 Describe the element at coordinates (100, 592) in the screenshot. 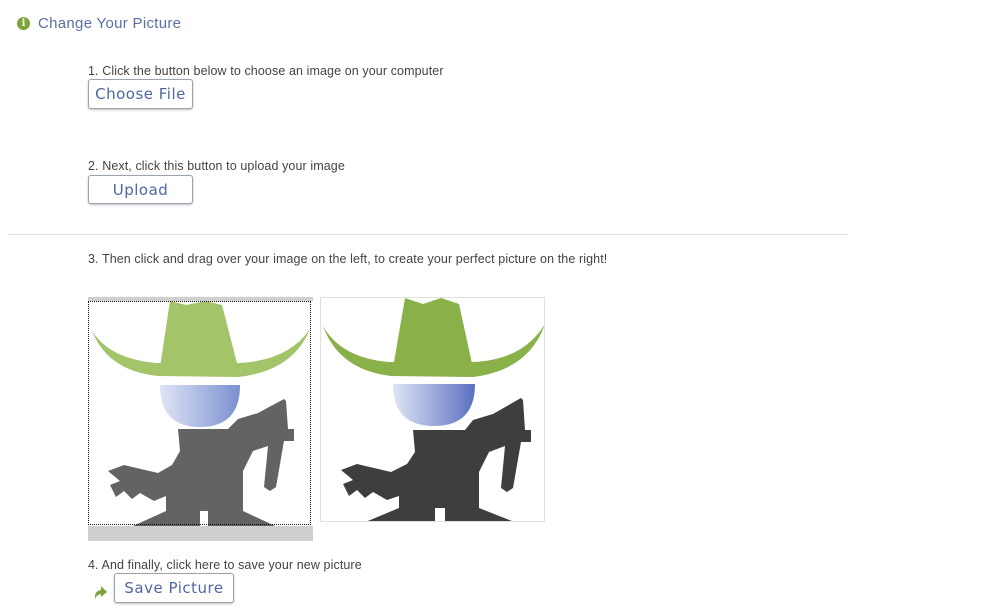

I see `redo-arrow-icon` at that location.